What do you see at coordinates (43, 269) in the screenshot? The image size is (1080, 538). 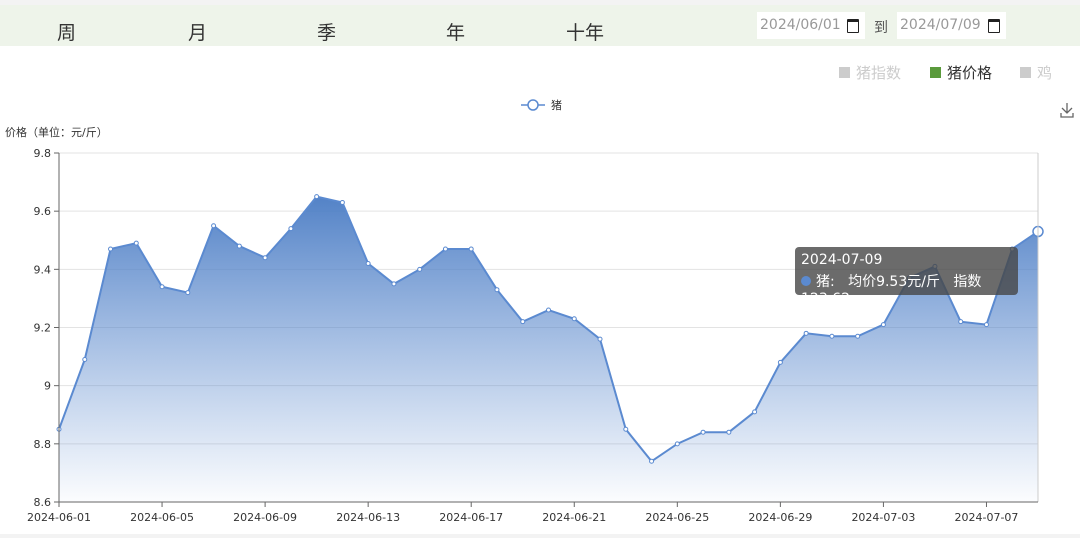 I see `y-tick-label: 9.4` at bounding box center [43, 269].